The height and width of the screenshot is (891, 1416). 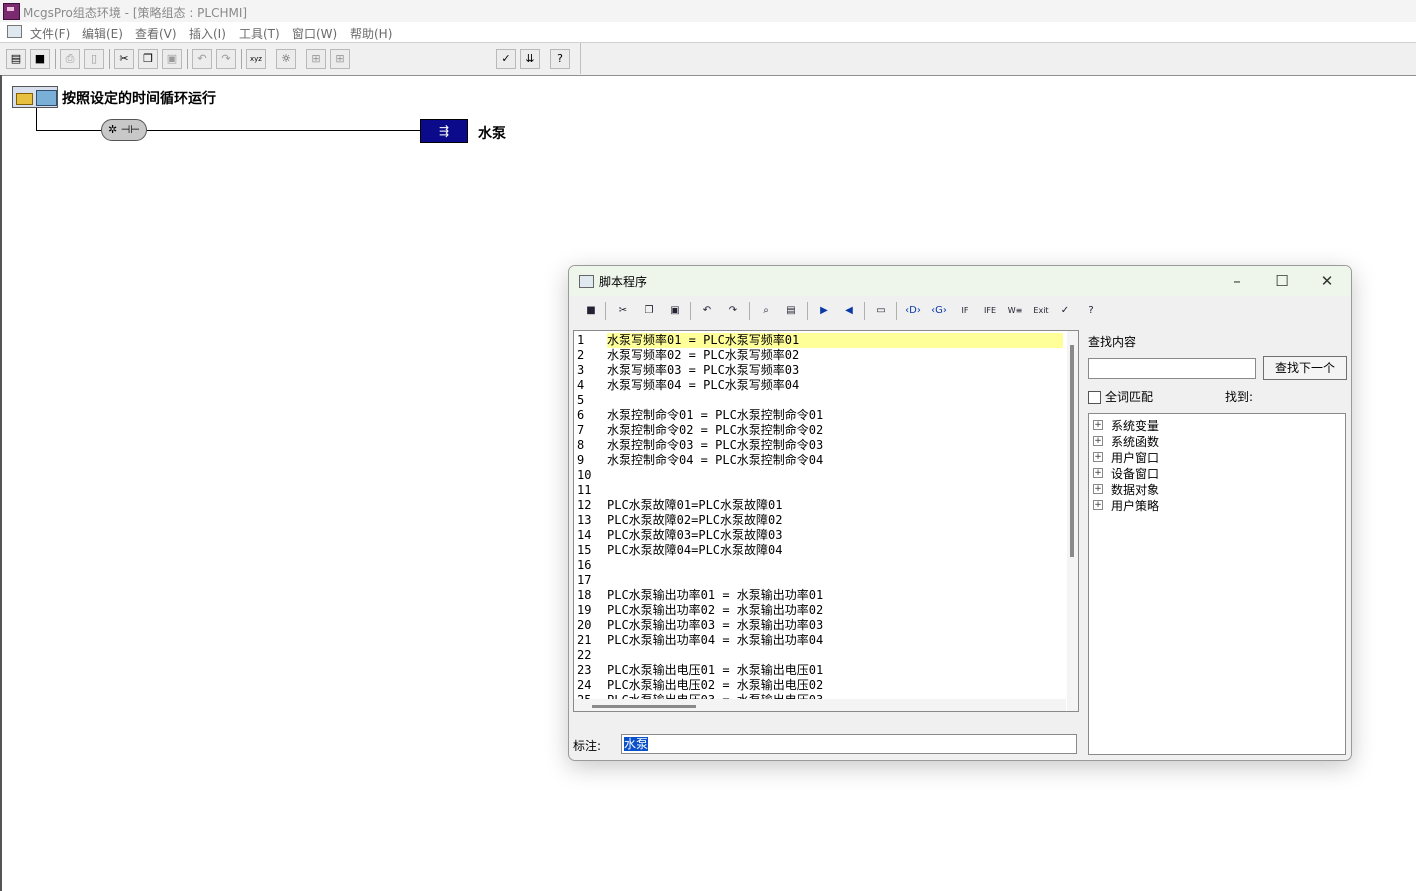 What do you see at coordinates (1041, 310) in the screenshot?
I see `exit-icon: Exit` at bounding box center [1041, 310].